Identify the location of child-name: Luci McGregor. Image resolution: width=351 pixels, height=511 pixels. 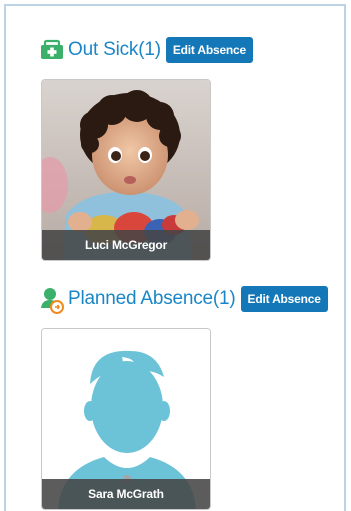
(126, 245).